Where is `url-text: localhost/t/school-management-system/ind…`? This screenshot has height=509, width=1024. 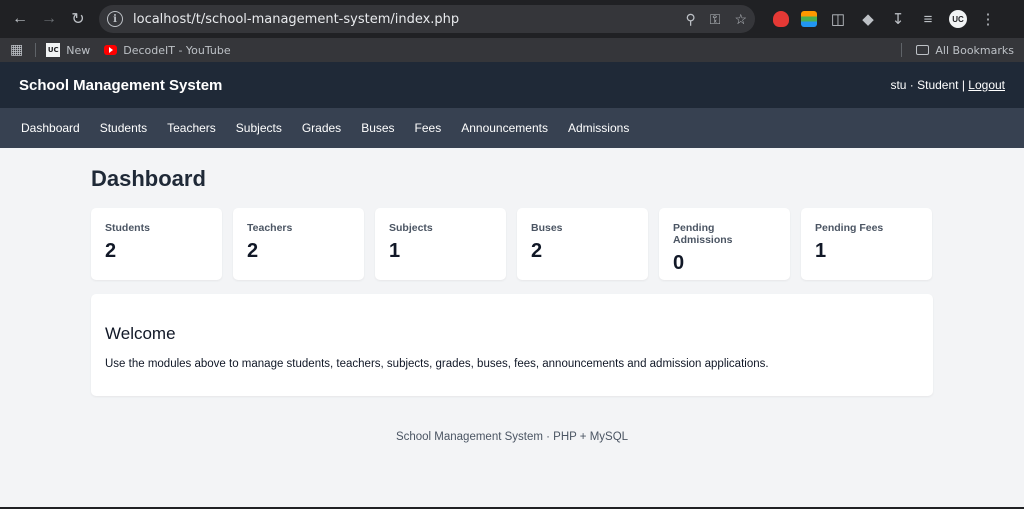 url-text: localhost/t/school-management-system/ind… is located at coordinates (409, 19).